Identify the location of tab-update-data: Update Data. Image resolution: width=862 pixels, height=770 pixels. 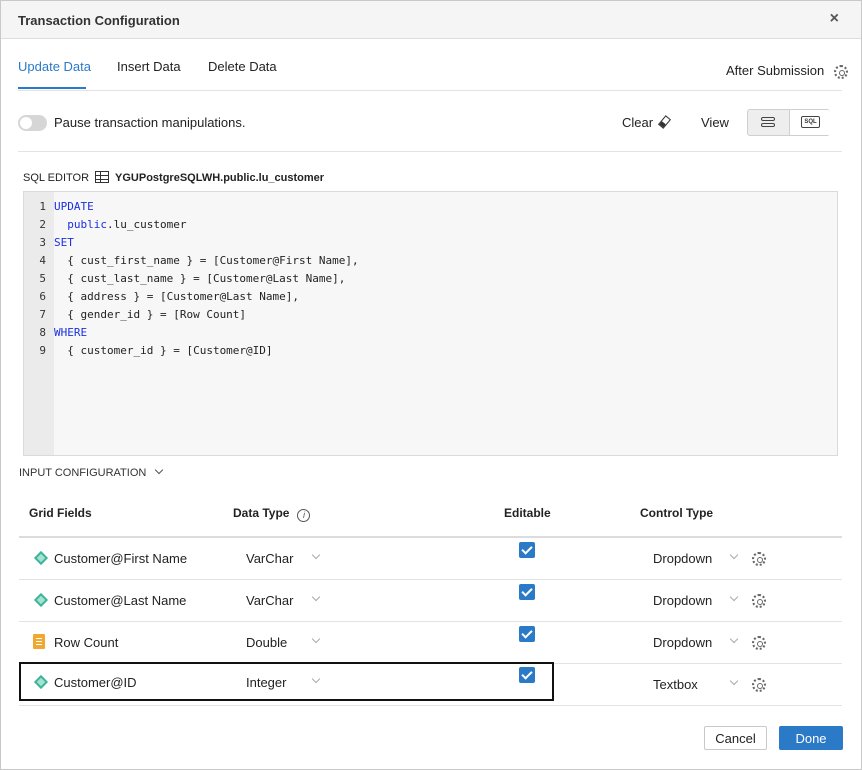
(54, 66).